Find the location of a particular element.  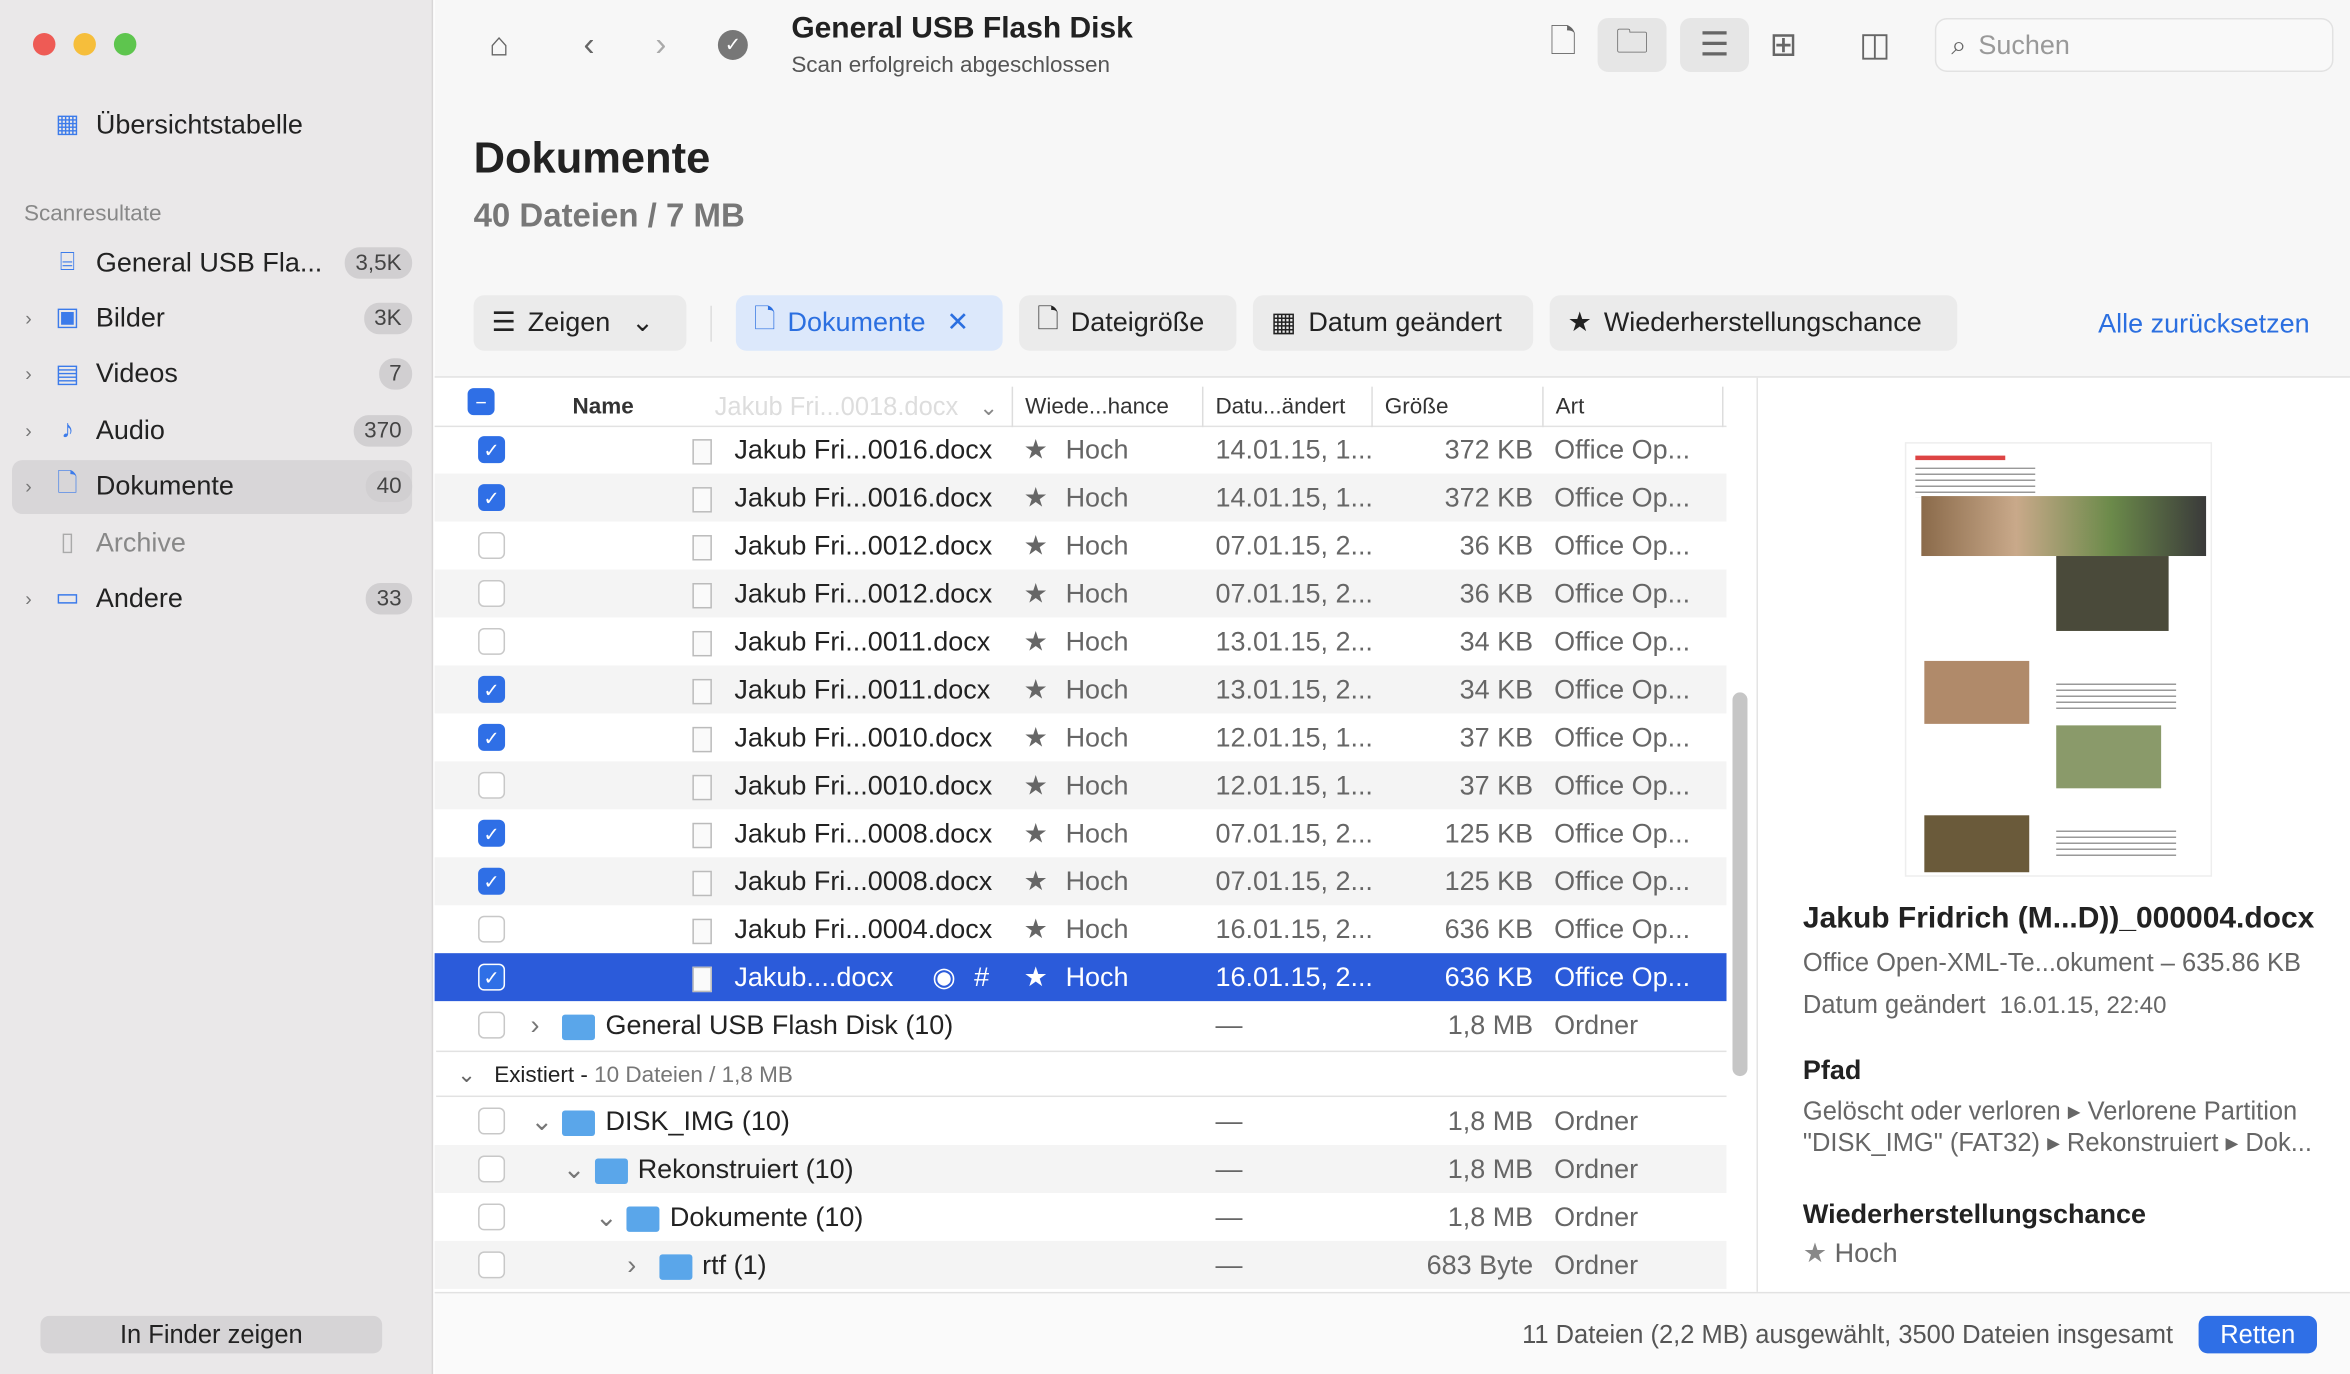

folder-row: ⌄ Rekonstruiert (10) — 1,8 MB Ordner is located at coordinates (1080, 1169).